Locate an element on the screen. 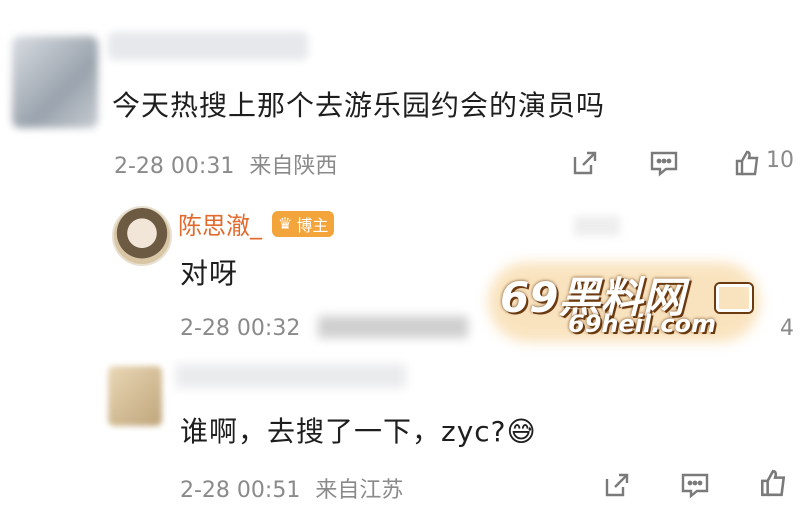 This screenshot has height=515, width=800. reply-header: 陈思澈_ ♛ 博主 is located at coordinates (256, 223).